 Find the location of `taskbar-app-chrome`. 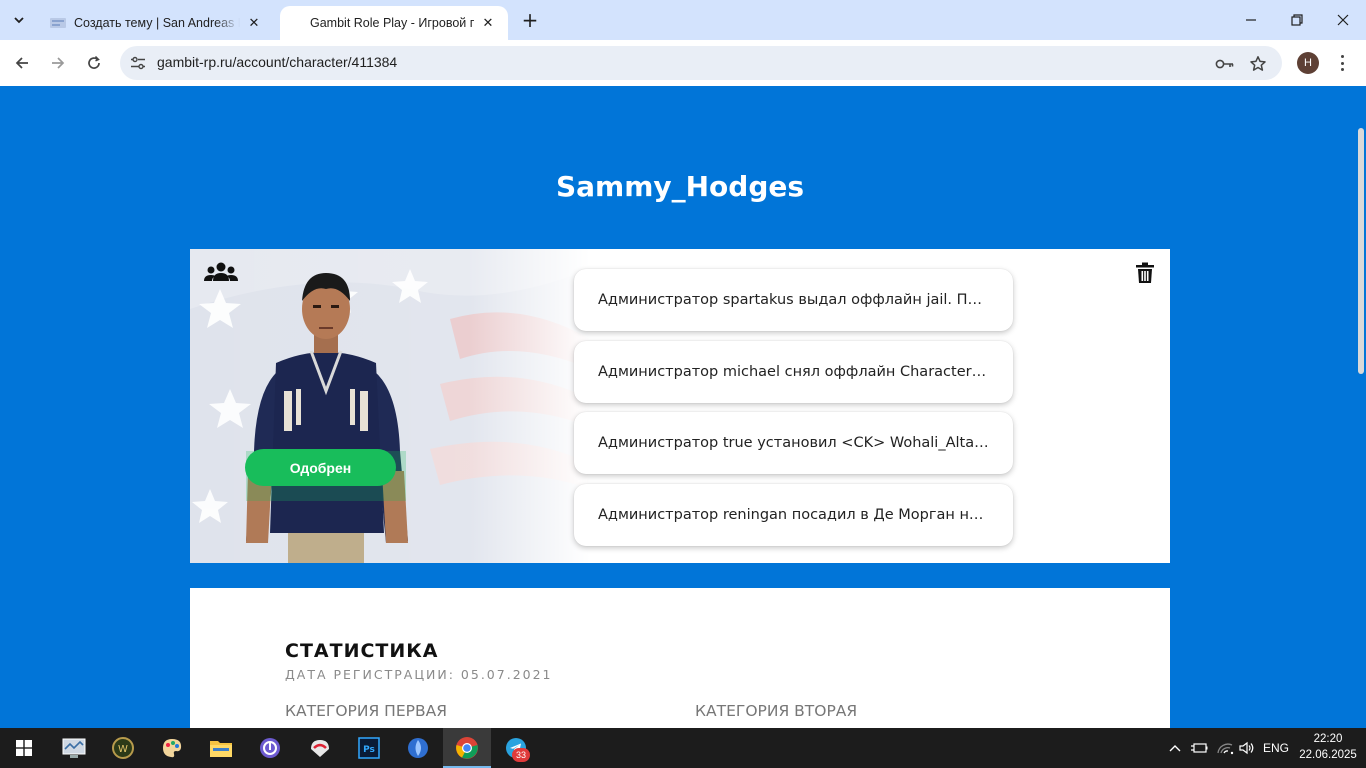

taskbar-app-chrome is located at coordinates (467, 748).